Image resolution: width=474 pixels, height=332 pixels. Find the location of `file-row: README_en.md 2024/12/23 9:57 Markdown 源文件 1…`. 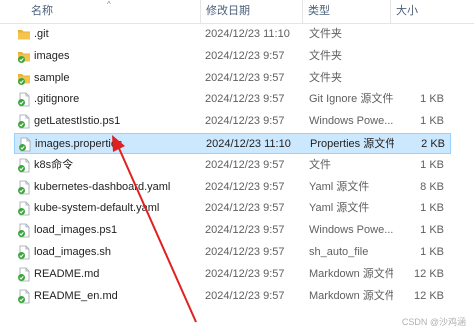

file-row: README_en.md 2024/12/23 9:57 Markdown 源文件 1… is located at coordinates (232, 296).